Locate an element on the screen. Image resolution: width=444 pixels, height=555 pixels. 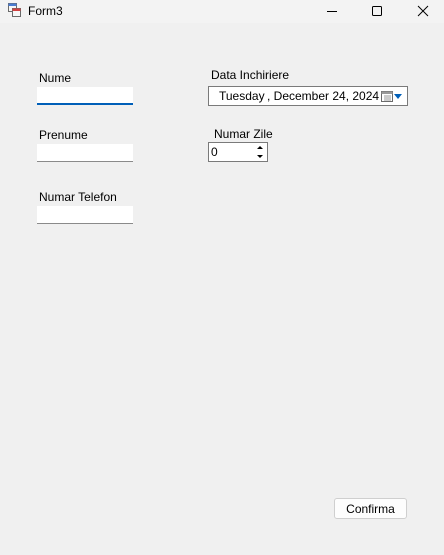
nume-input is located at coordinates (85, 96).